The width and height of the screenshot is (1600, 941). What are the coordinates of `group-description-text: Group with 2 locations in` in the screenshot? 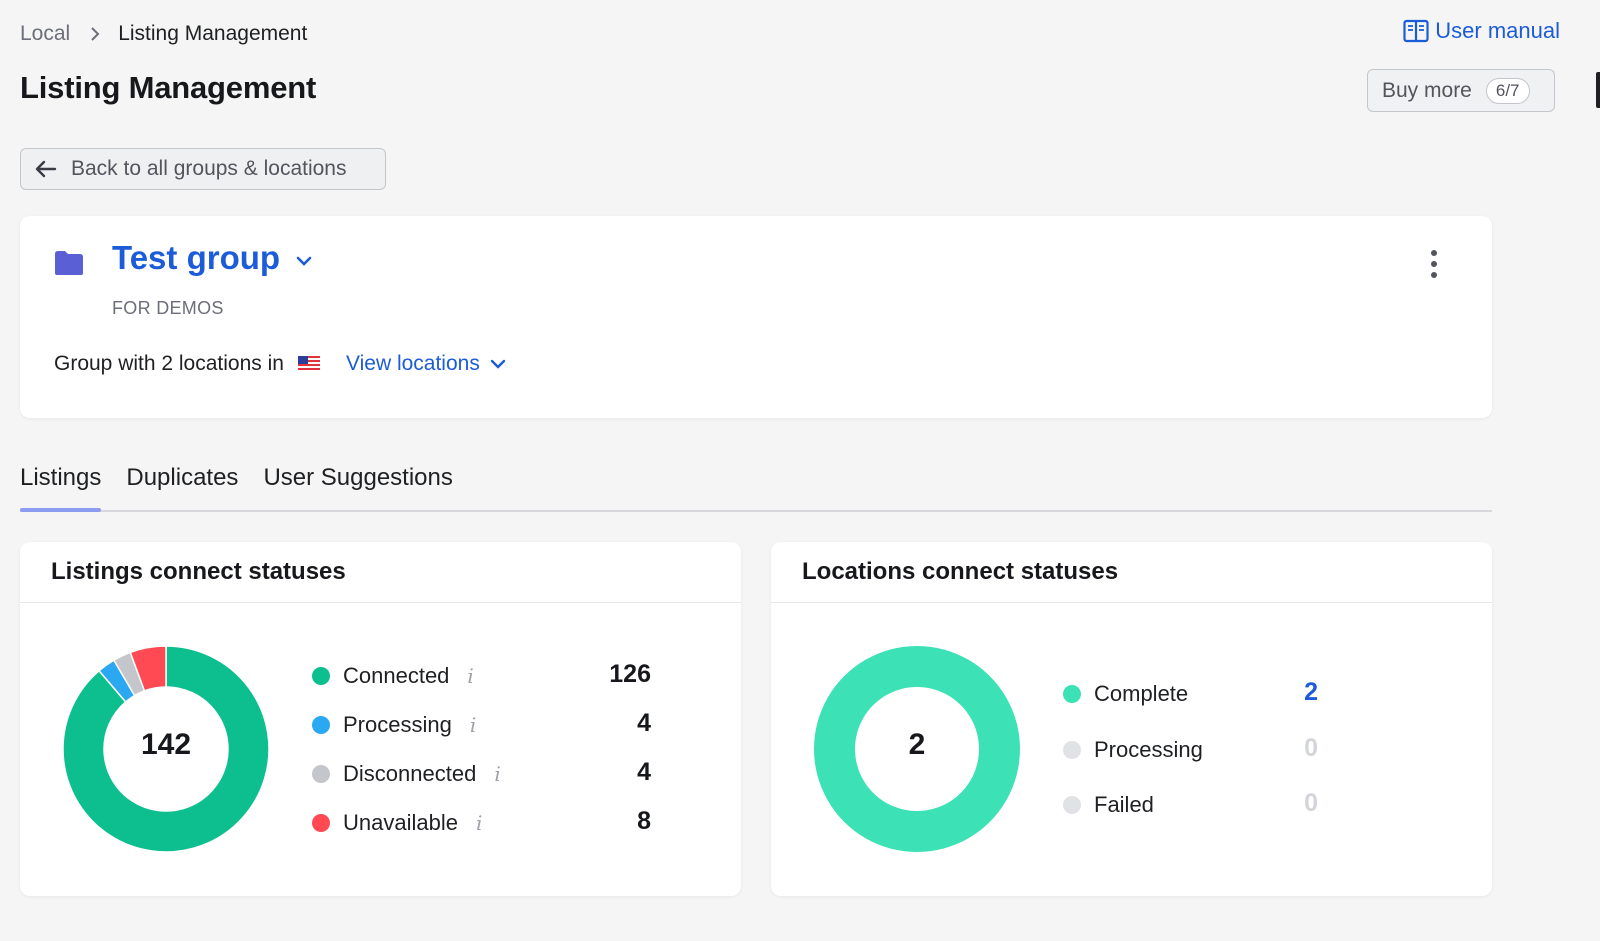 It's located at (169, 363).